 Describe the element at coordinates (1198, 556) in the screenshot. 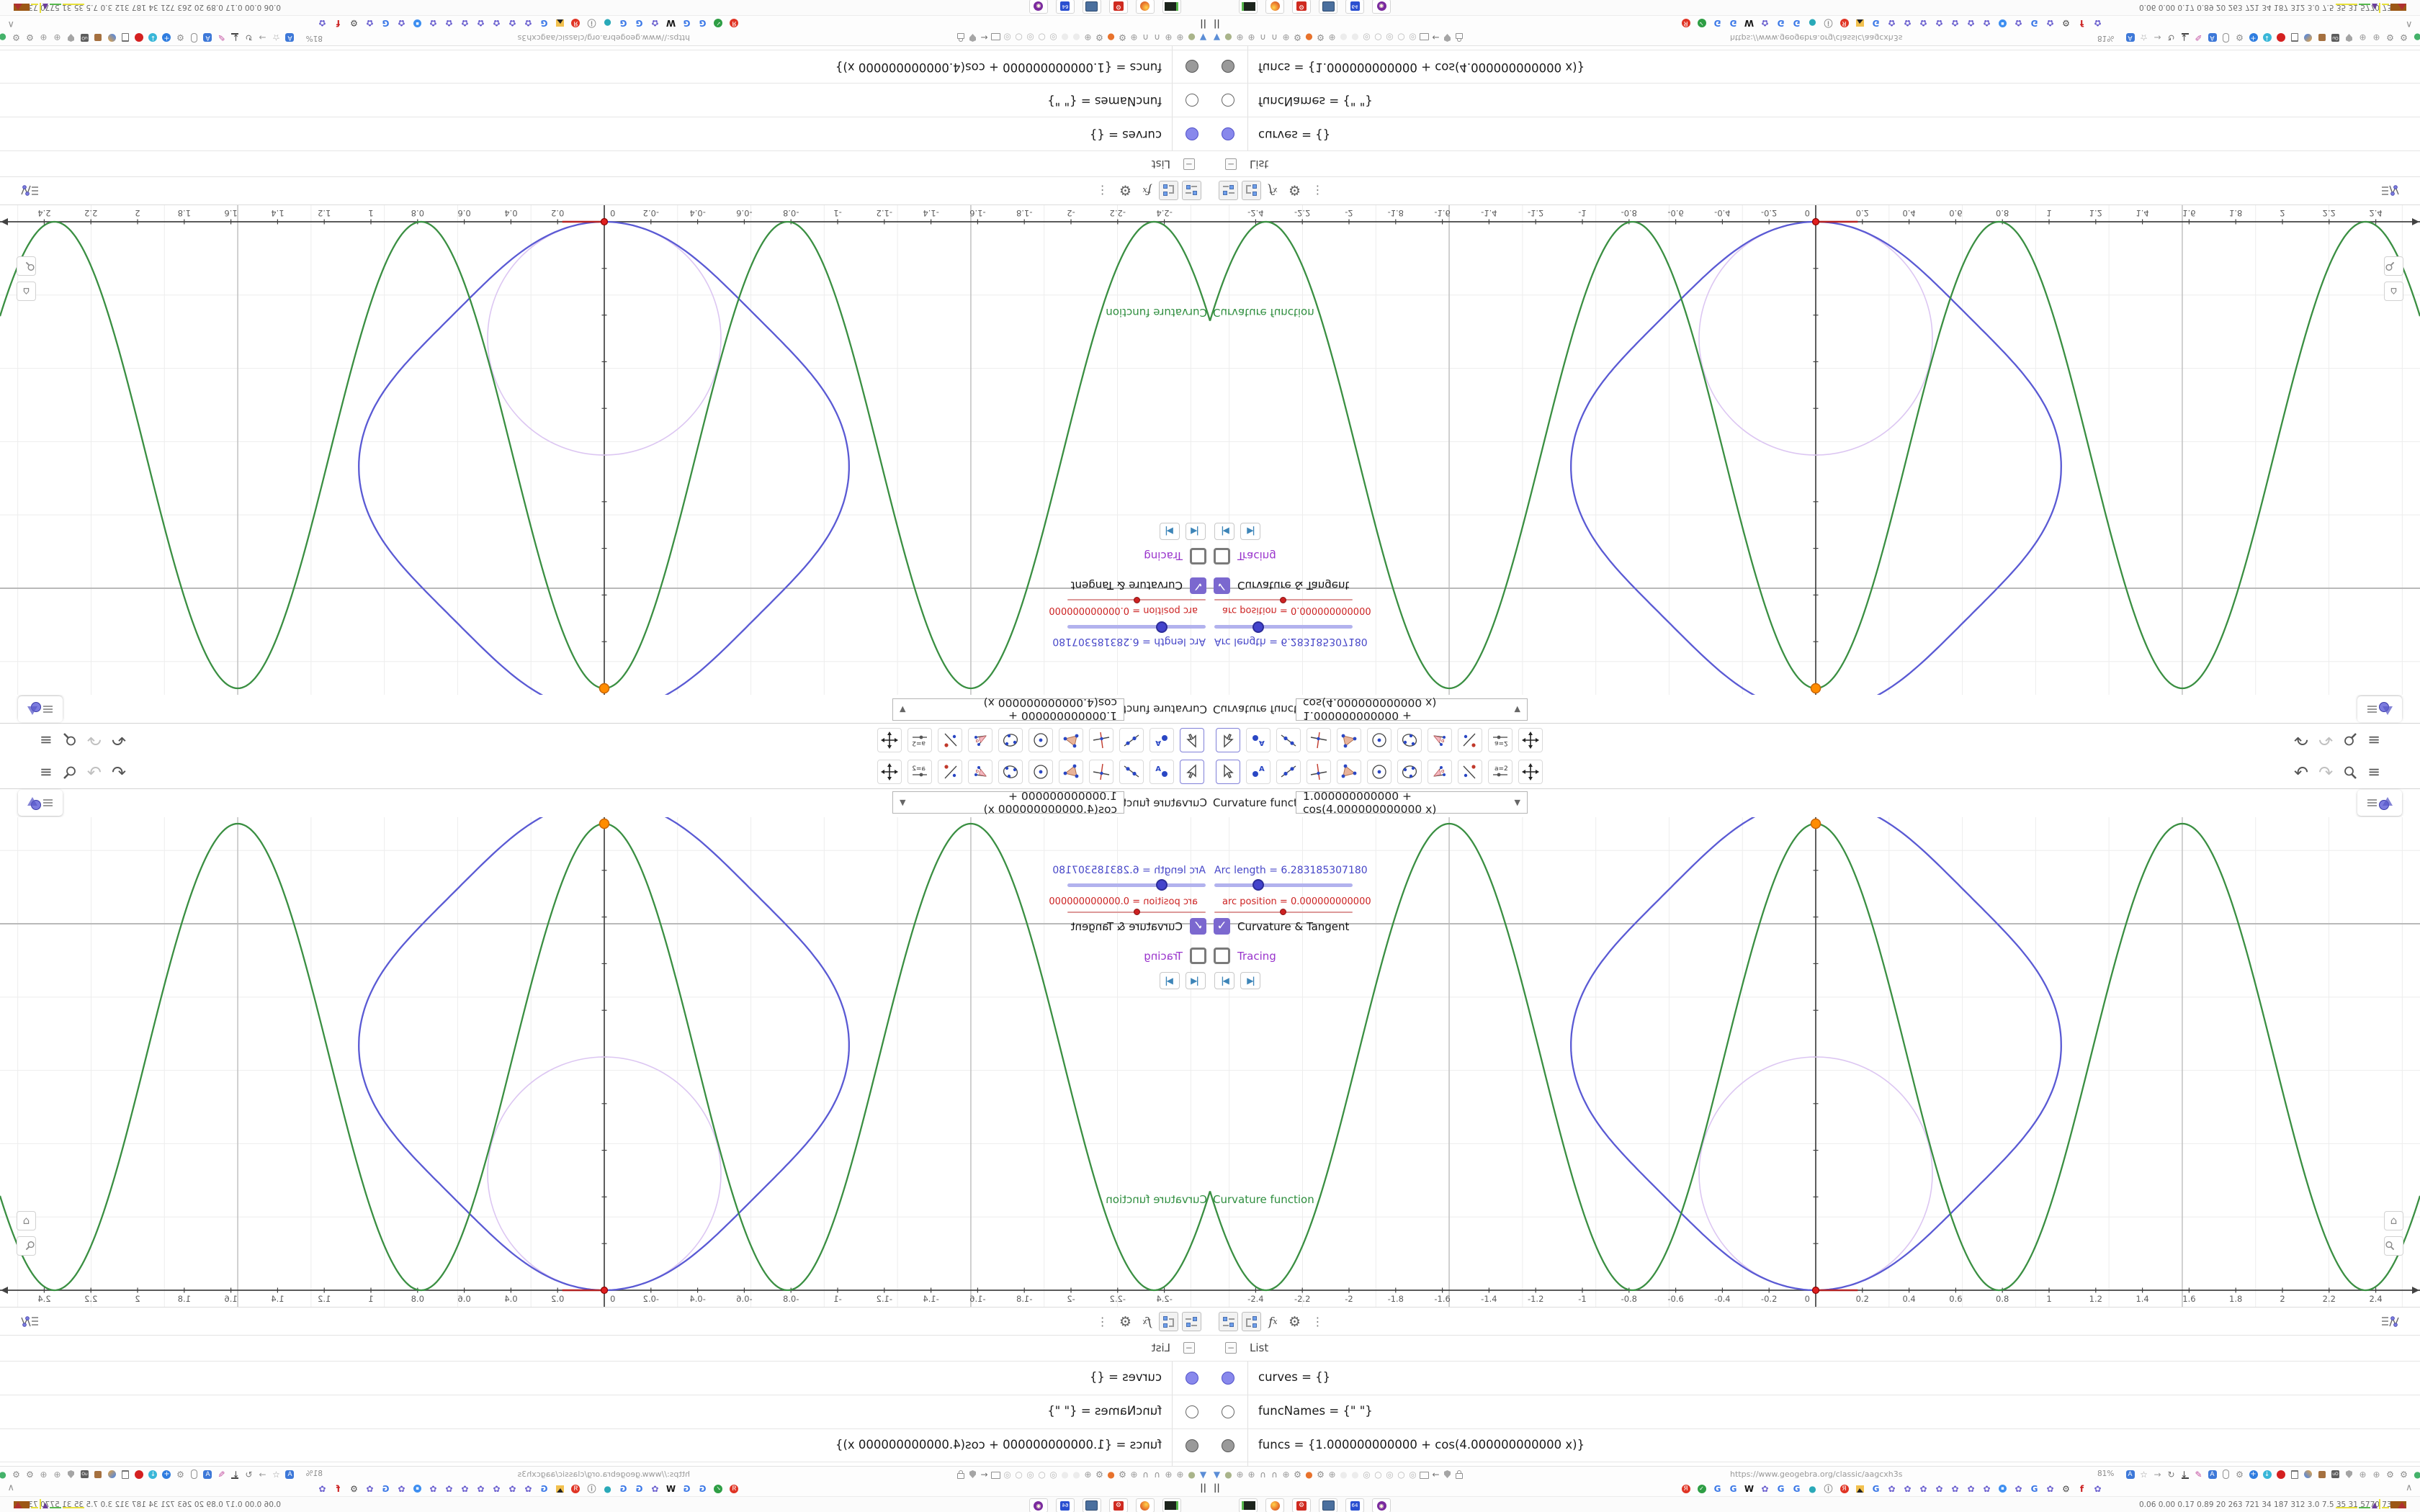

I see `tracing-checkbox` at that location.